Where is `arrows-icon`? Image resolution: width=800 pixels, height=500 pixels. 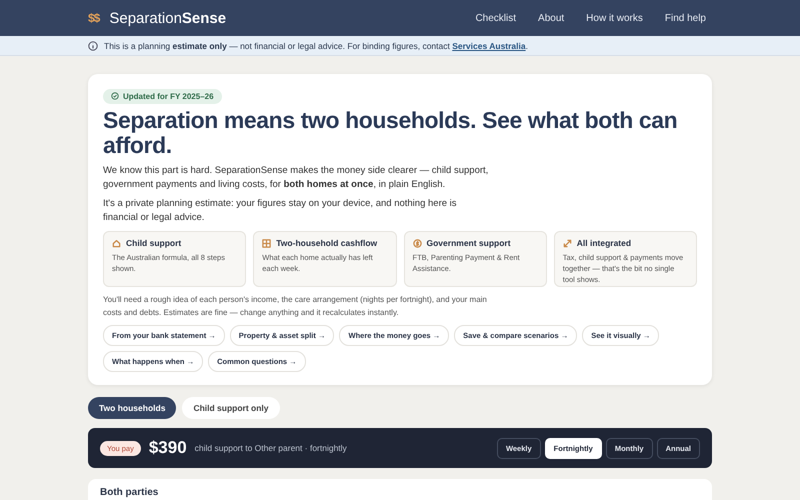 arrows-icon is located at coordinates (567, 243).